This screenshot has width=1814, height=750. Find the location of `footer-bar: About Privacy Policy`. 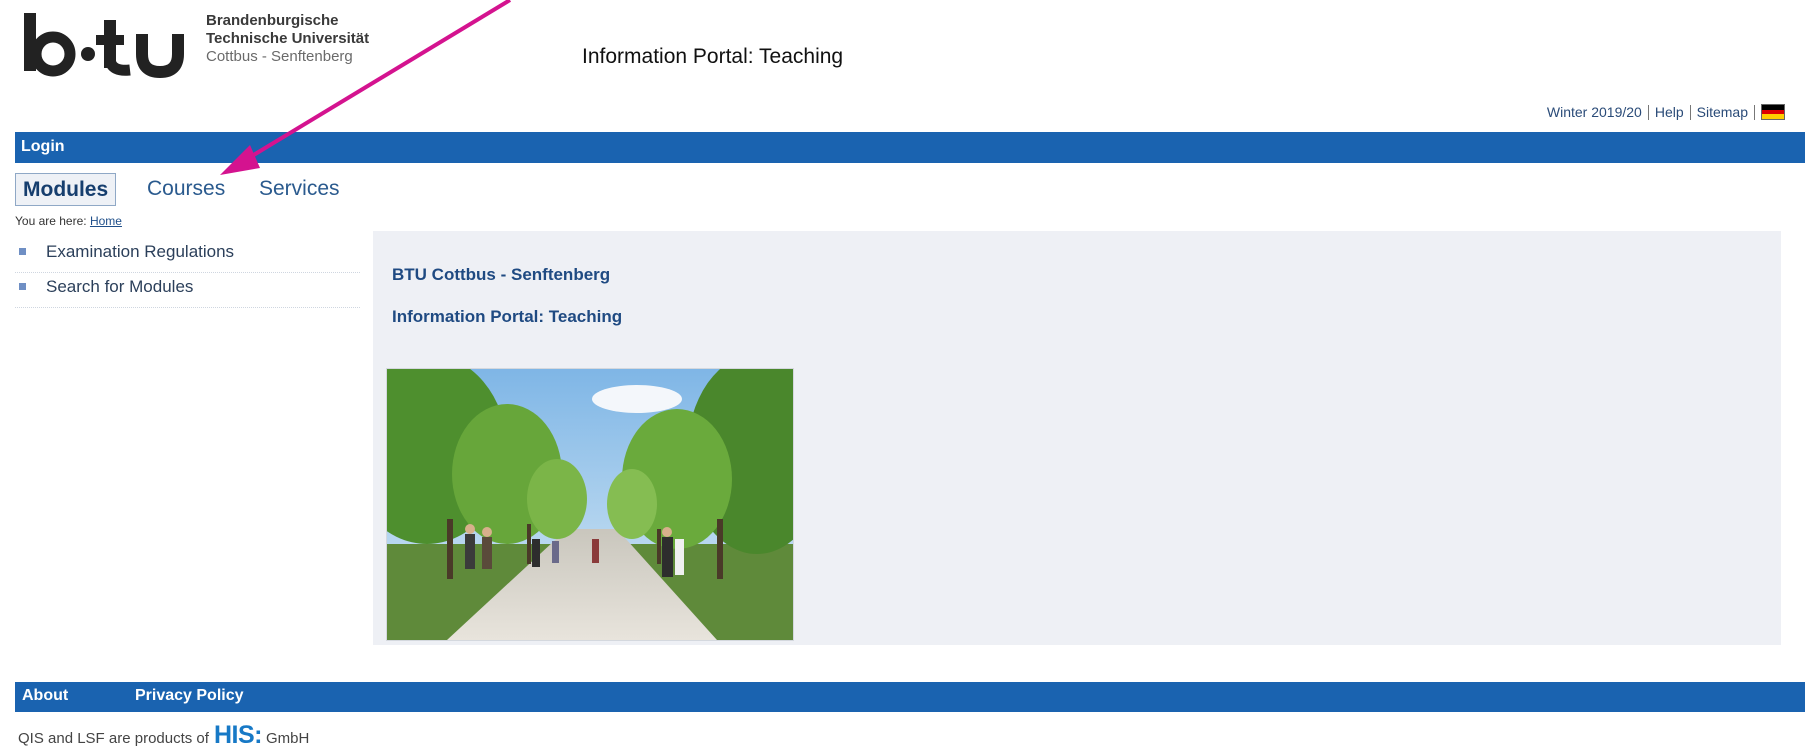

footer-bar: About Privacy Policy is located at coordinates (910, 697).